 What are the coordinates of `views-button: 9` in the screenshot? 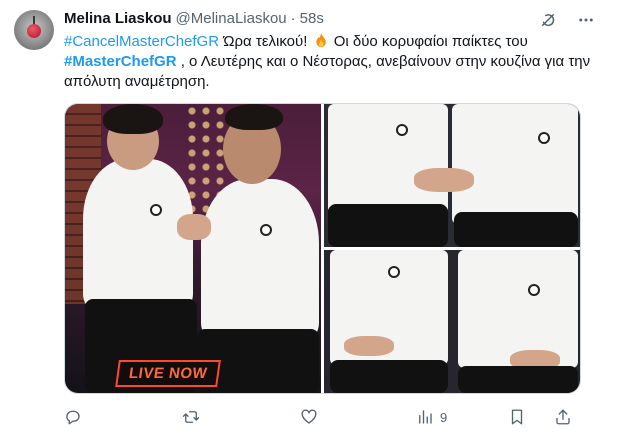 It's located at (431, 417).